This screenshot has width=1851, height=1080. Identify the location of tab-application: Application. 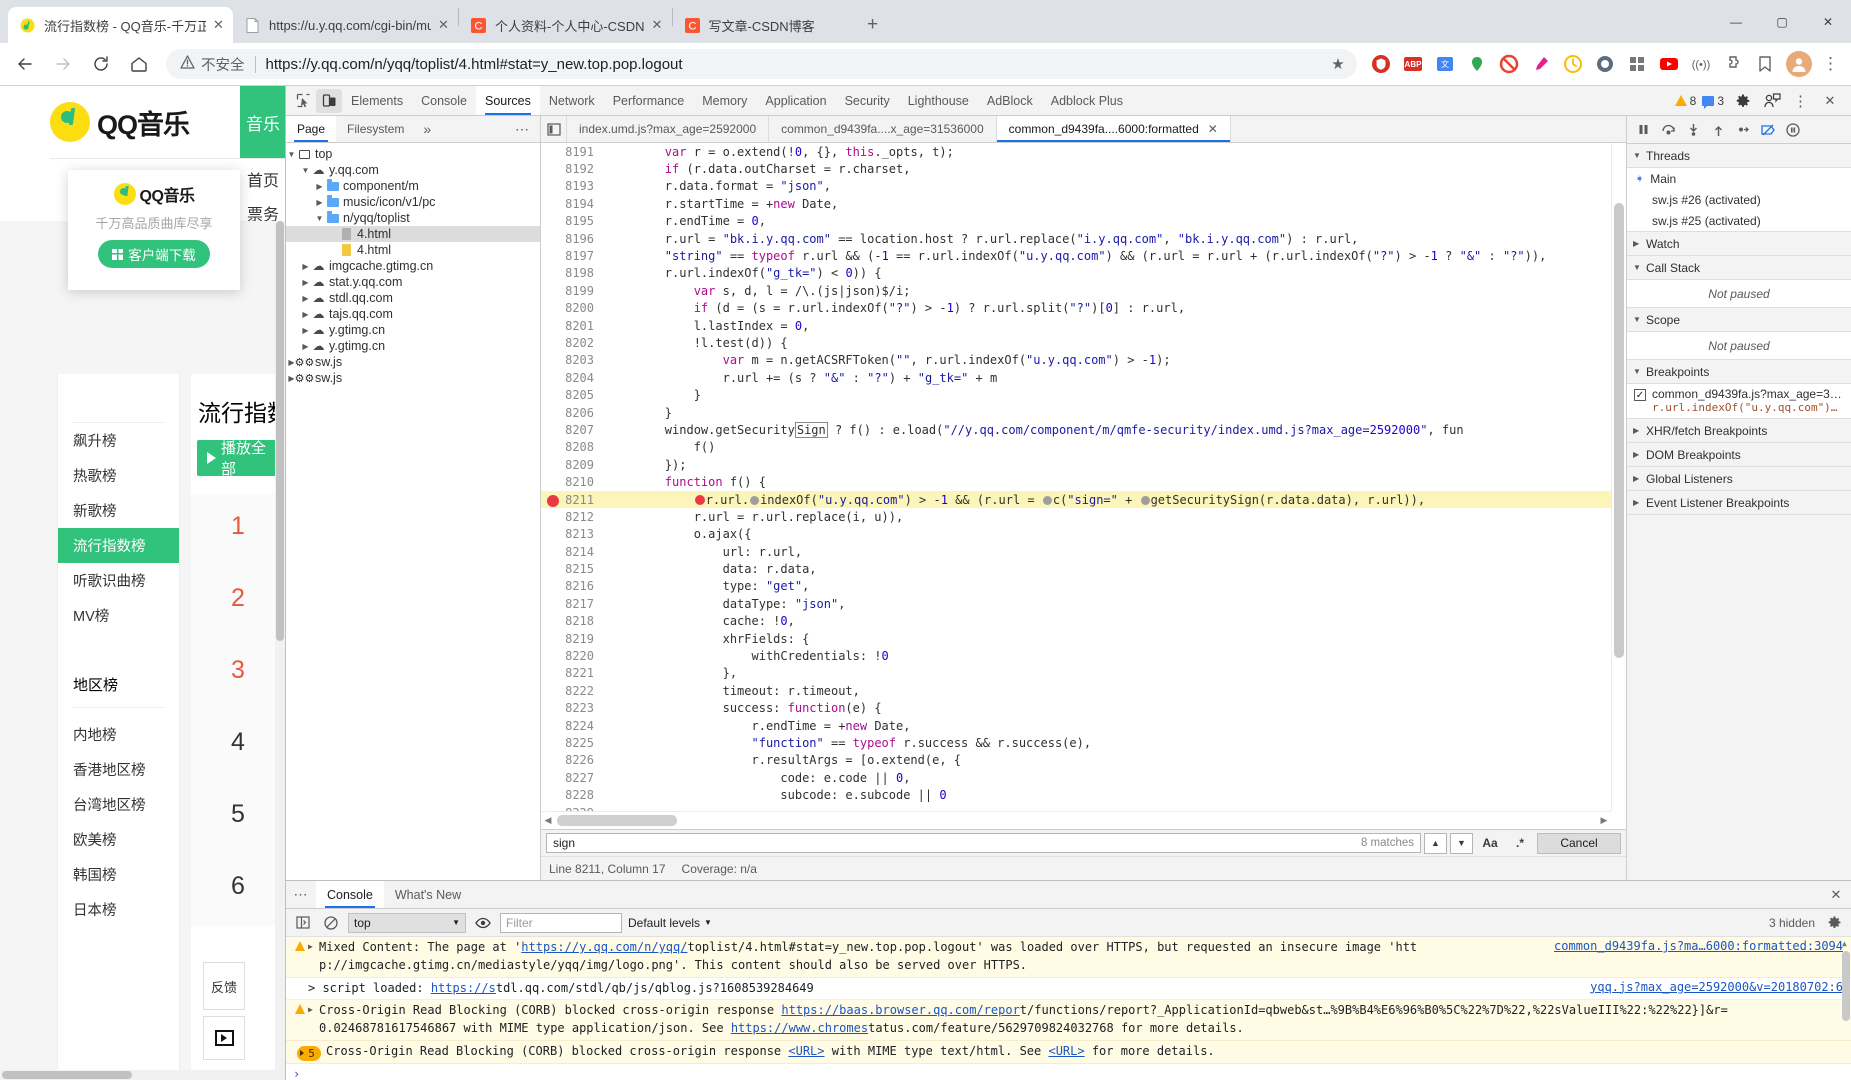
(795, 100).